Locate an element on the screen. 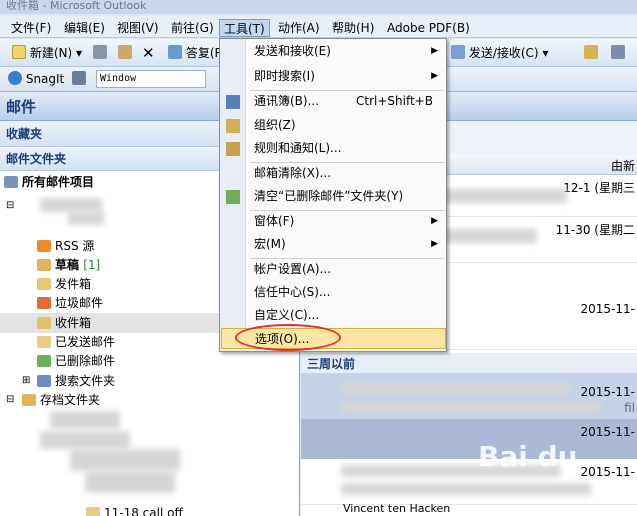  group-header: 三周以前 is located at coordinates (469, 363).